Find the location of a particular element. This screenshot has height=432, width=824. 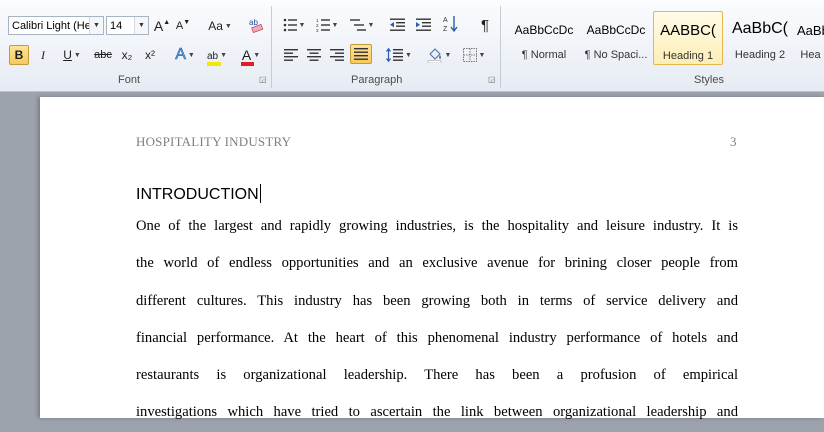

multilevel-list-button: ▼ is located at coordinates (362, 25).